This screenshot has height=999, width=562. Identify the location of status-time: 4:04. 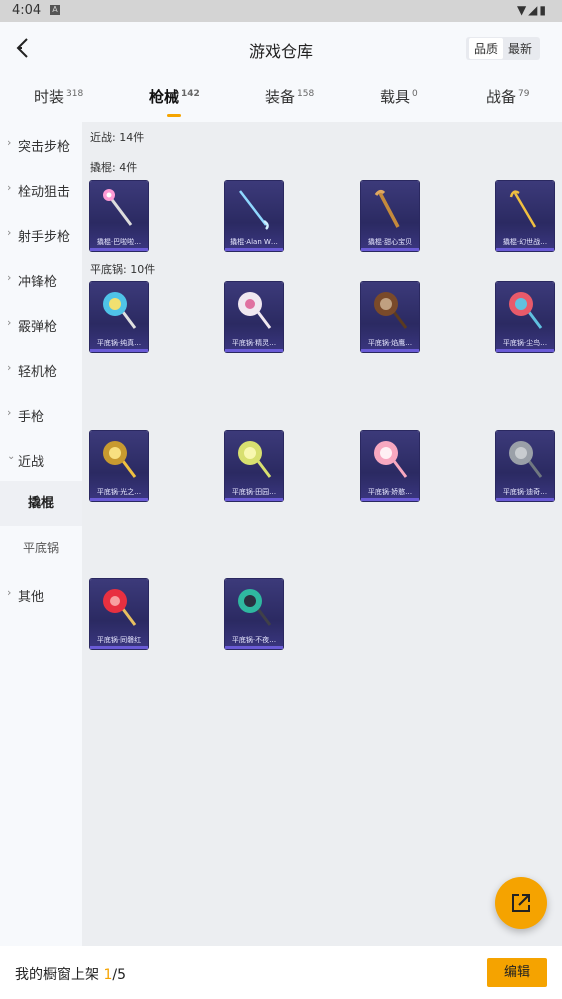
(27, 10).